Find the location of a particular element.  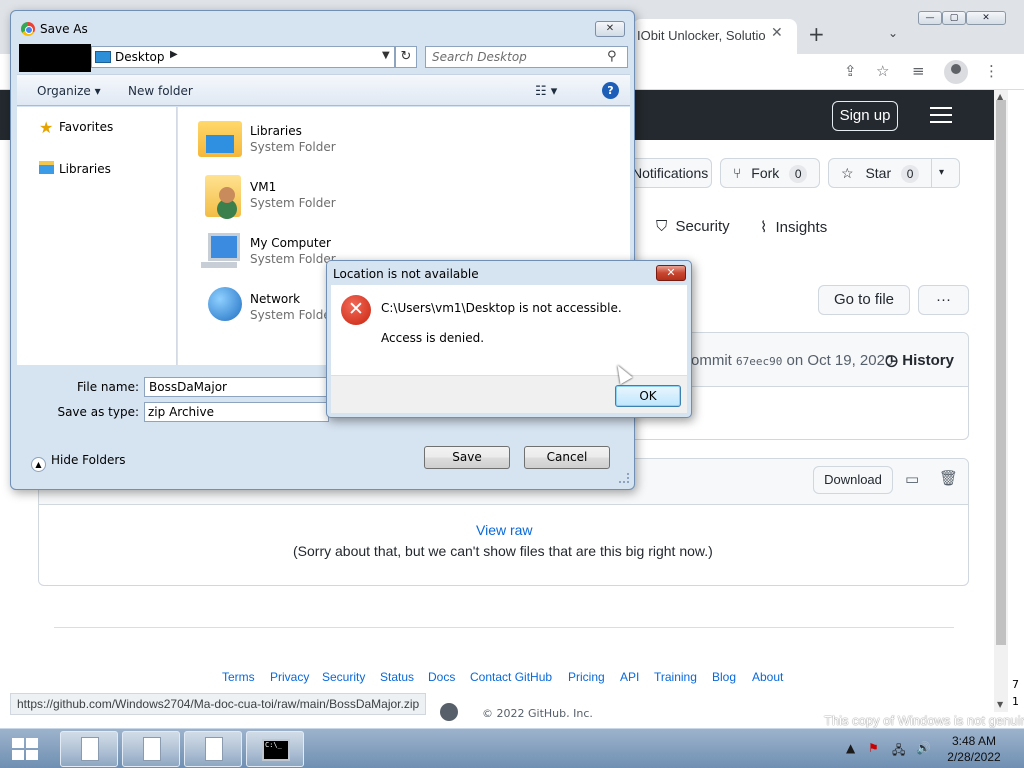

error-close-button: ✕ is located at coordinates (671, 273).